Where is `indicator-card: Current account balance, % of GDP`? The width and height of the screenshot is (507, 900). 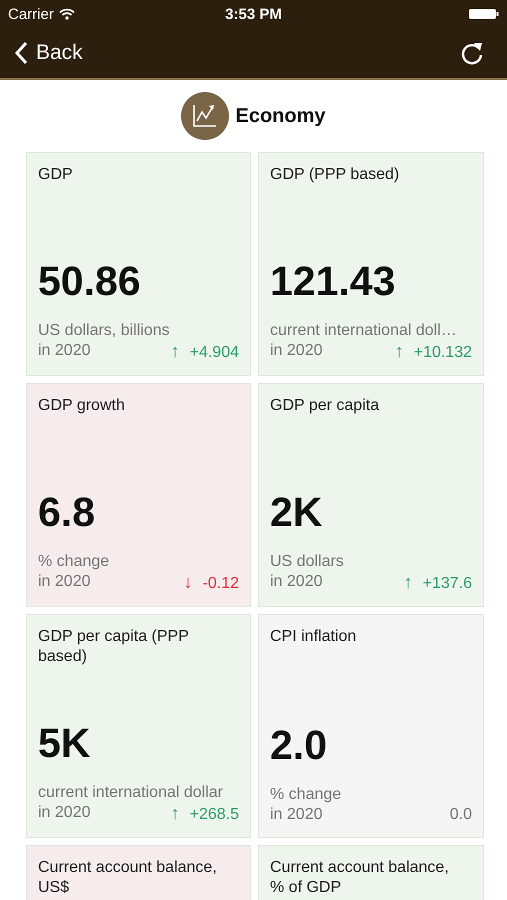 indicator-card: Current account balance, % of GDP is located at coordinates (371, 872).